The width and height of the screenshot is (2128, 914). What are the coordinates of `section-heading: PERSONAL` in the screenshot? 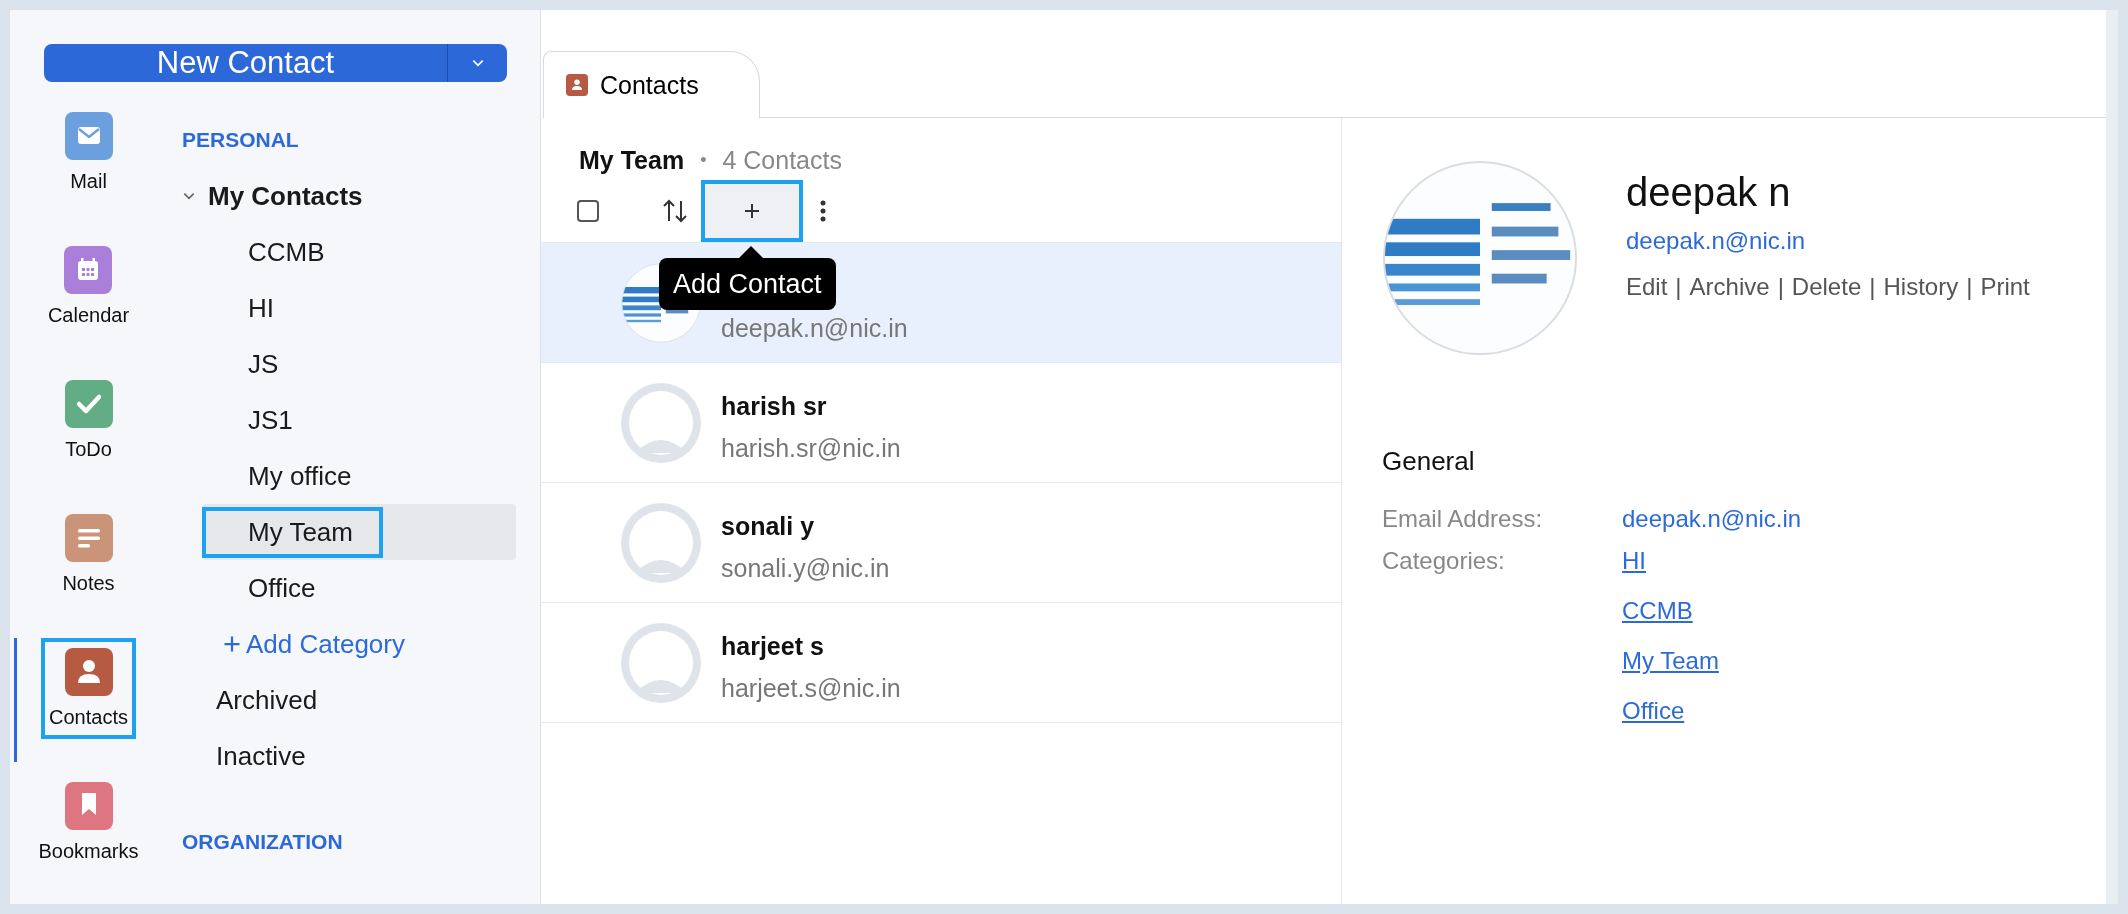 It's located at (240, 140).